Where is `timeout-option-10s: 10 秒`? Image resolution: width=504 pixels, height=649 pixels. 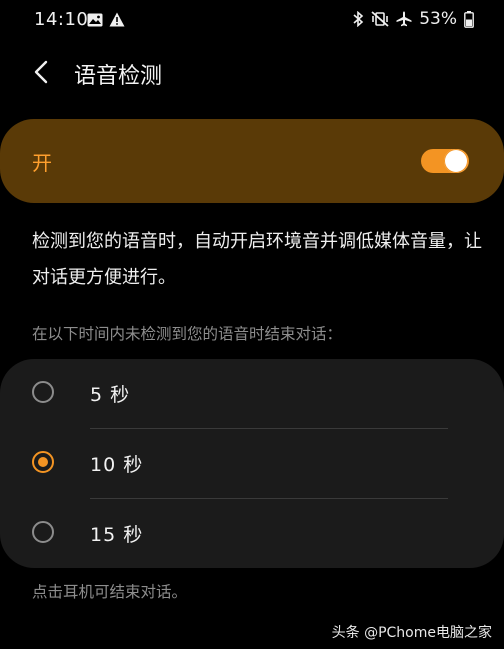
timeout-option-10s: 10 秒 is located at coordinates (252, 464).